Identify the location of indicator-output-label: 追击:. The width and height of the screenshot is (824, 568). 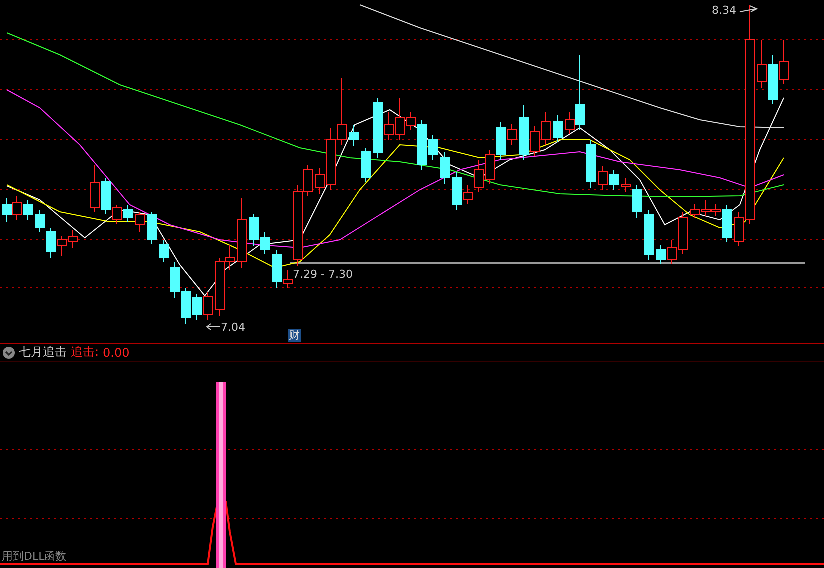
(85, 352).